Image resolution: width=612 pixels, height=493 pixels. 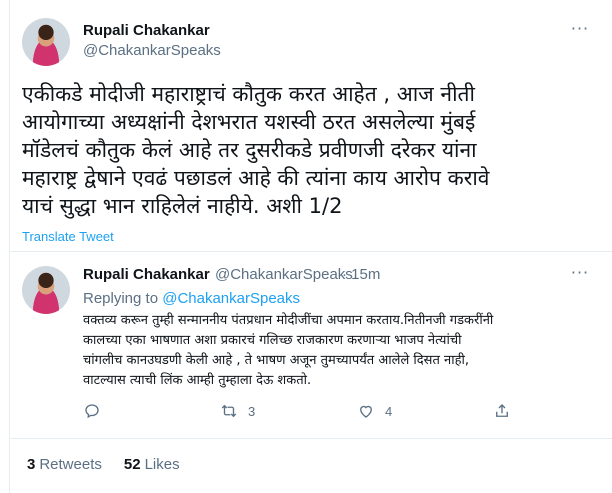 What do you see at coordinates (162, 464) in the screenshot?
I see `likes-label: Likes` at bounding box center [162, 464].